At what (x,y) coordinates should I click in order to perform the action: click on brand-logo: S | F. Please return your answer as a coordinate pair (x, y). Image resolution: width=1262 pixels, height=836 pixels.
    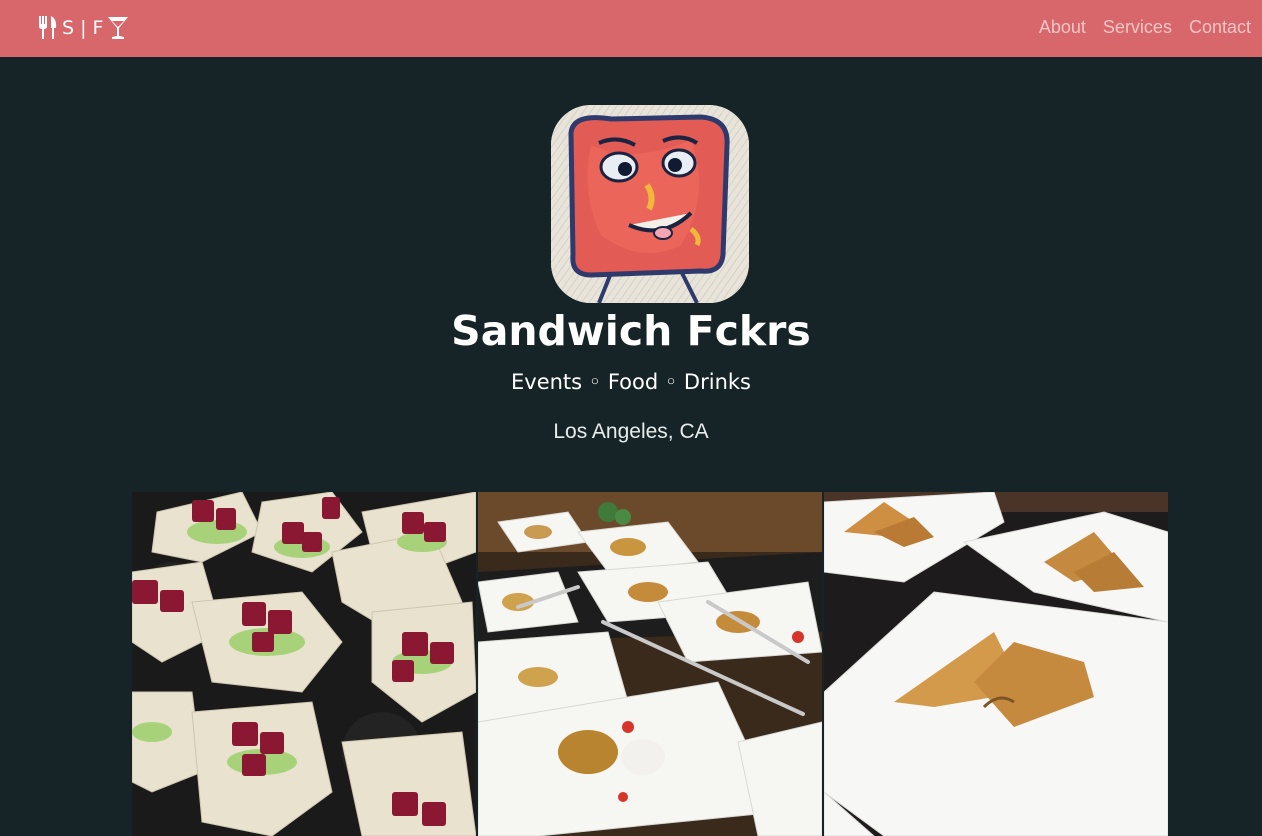
    Looking at the image, I should click on (83, 28).